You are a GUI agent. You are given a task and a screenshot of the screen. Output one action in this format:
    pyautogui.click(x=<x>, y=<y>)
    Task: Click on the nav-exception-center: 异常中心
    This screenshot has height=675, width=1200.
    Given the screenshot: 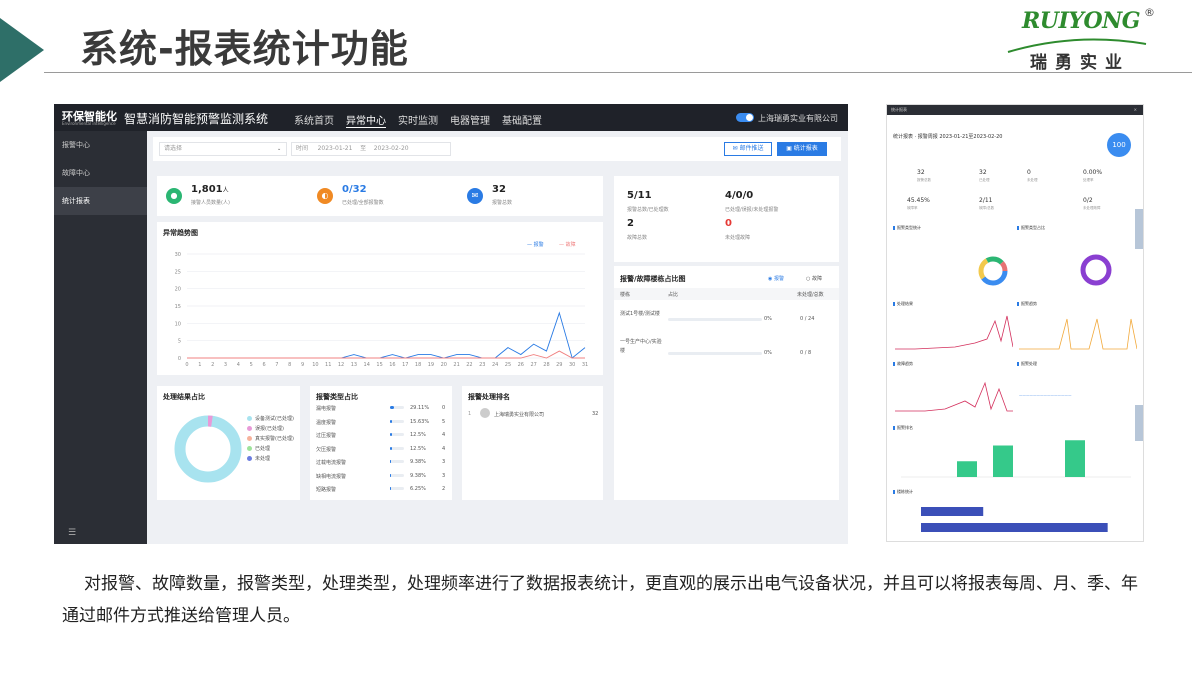 What is the action you would take?
    pyautogui.click(x=366, y=120)
    